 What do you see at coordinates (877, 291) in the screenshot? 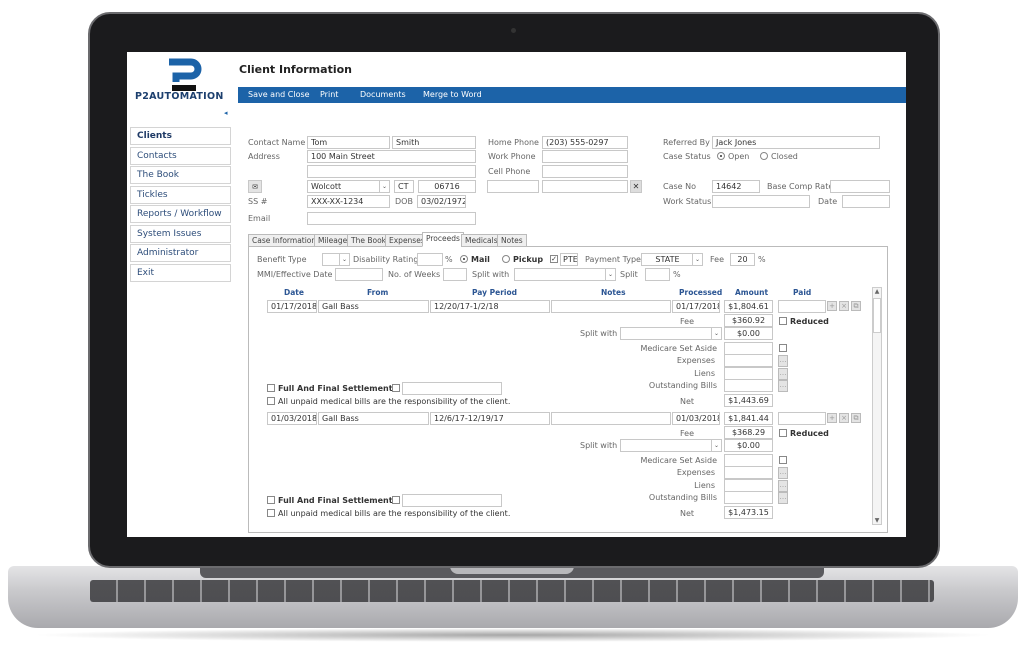
I see `scroll-up-icon: ▲` at bounding box center [877, 291].